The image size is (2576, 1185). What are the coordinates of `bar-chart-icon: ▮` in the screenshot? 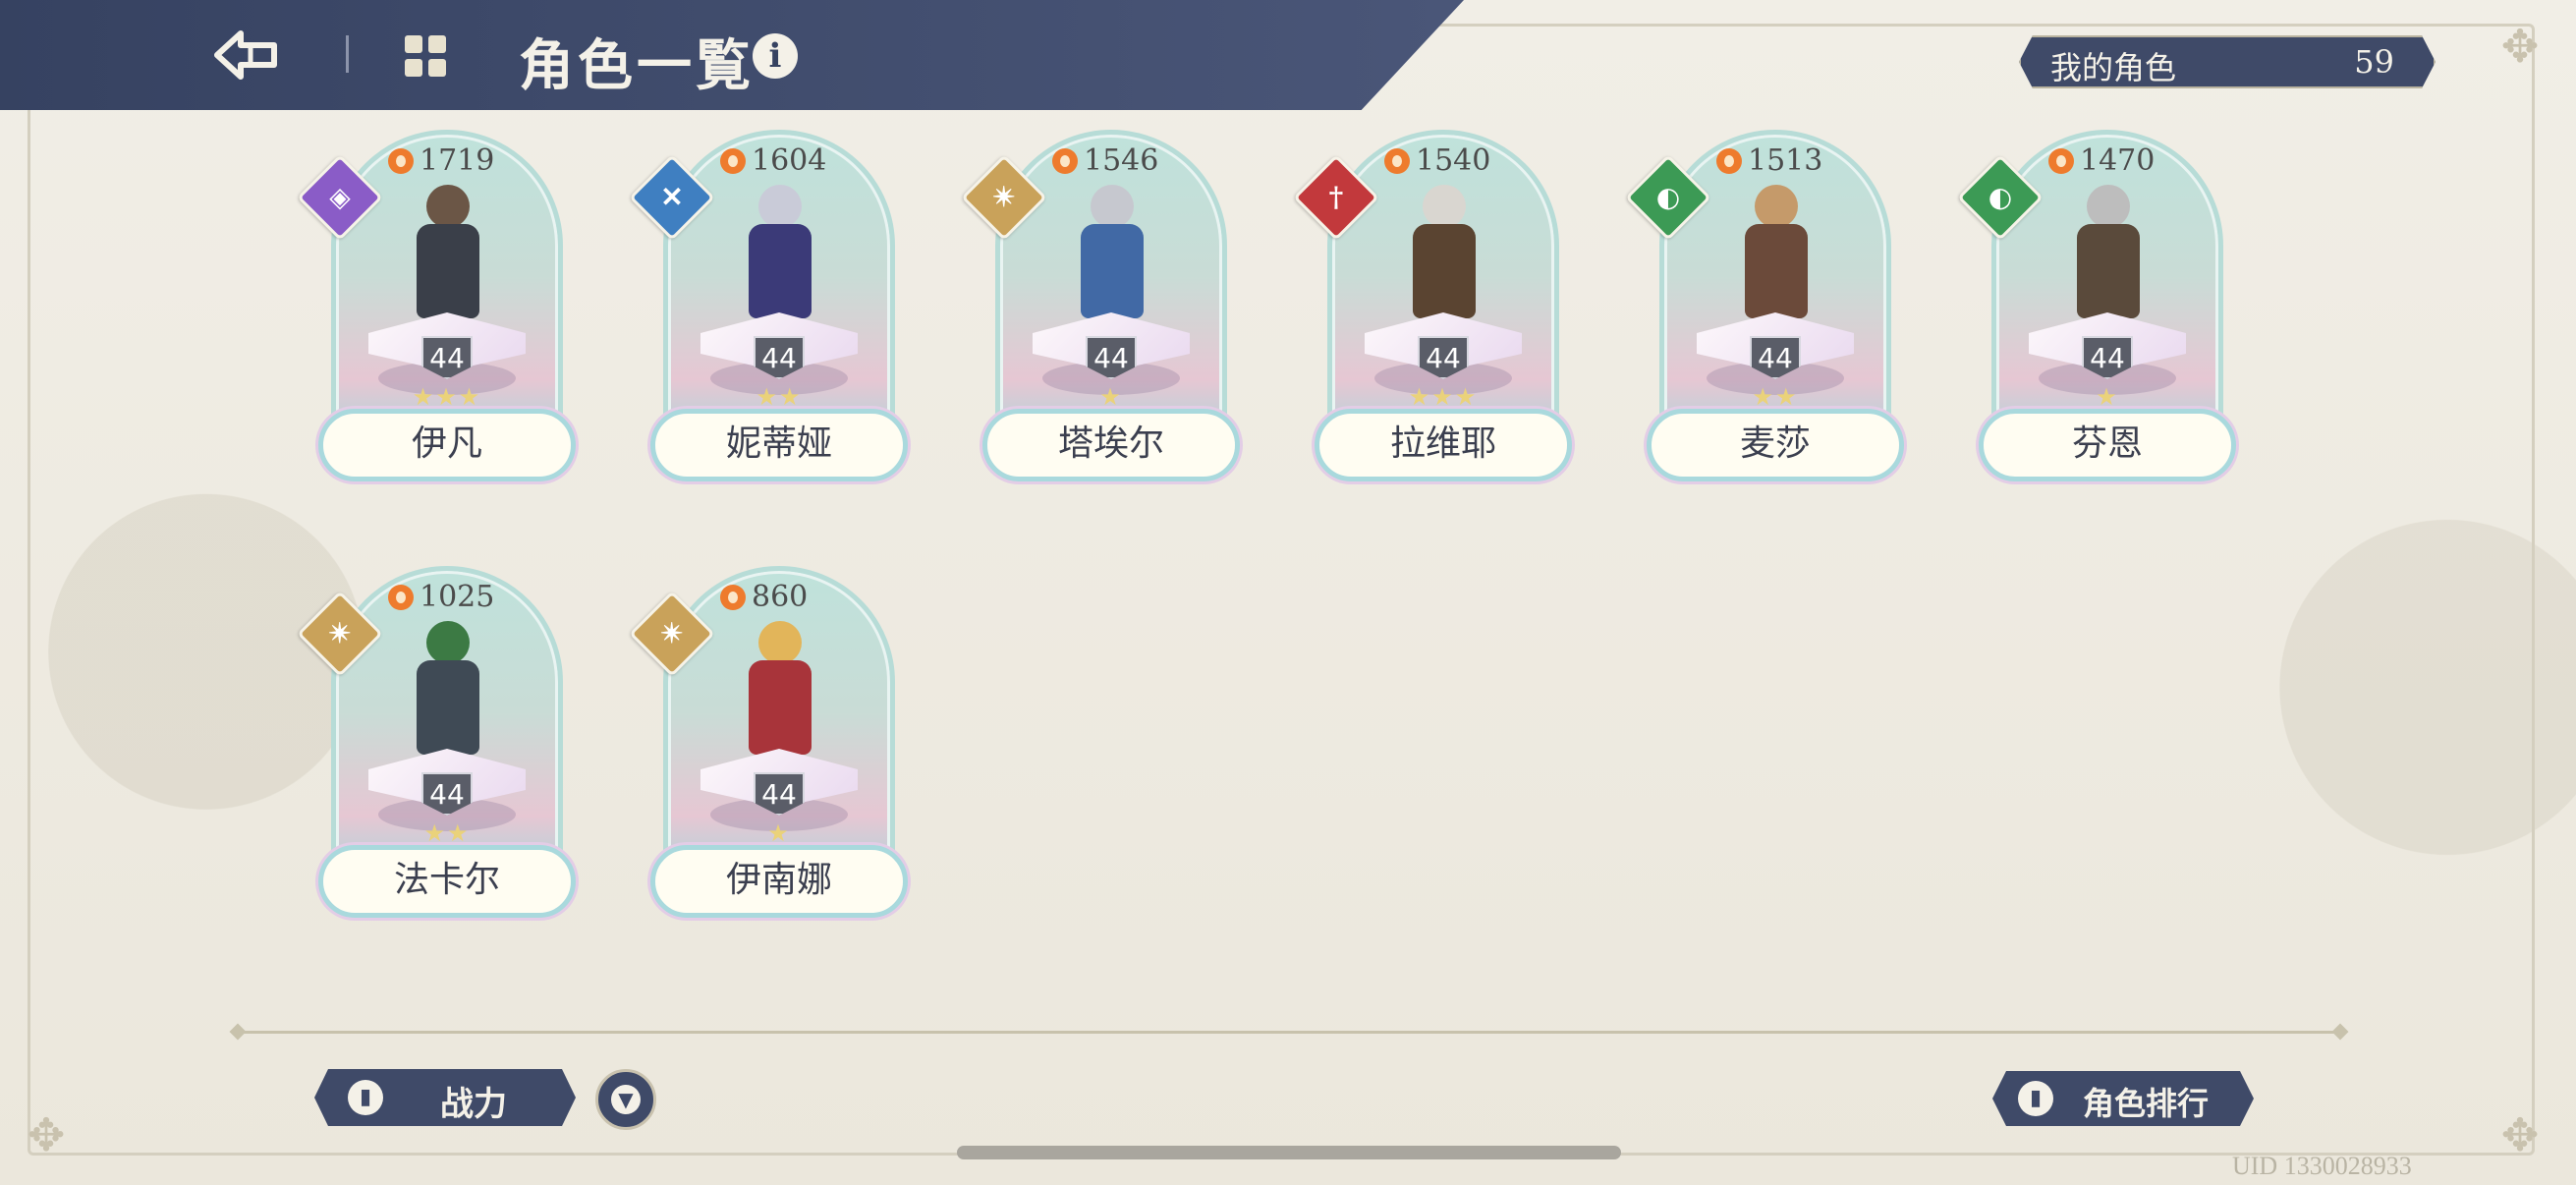 It's located at (365, 1098).